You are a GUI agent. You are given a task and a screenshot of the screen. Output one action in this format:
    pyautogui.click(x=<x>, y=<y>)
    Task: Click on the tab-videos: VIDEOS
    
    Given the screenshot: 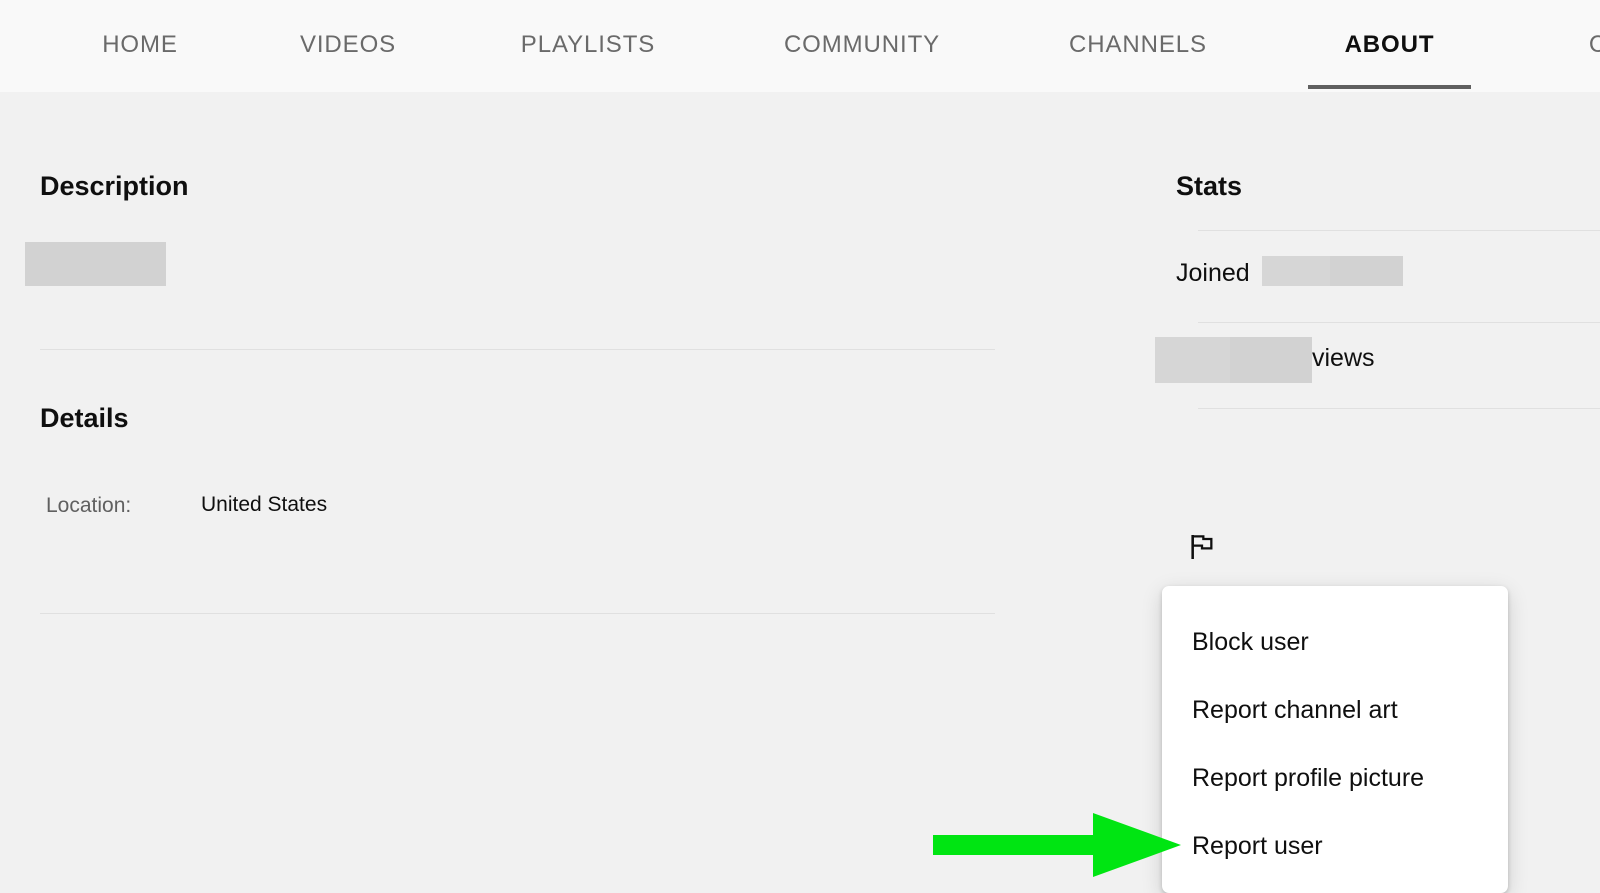 What is the action you would take?
    pyautogui.click(x=348, y=46)
    